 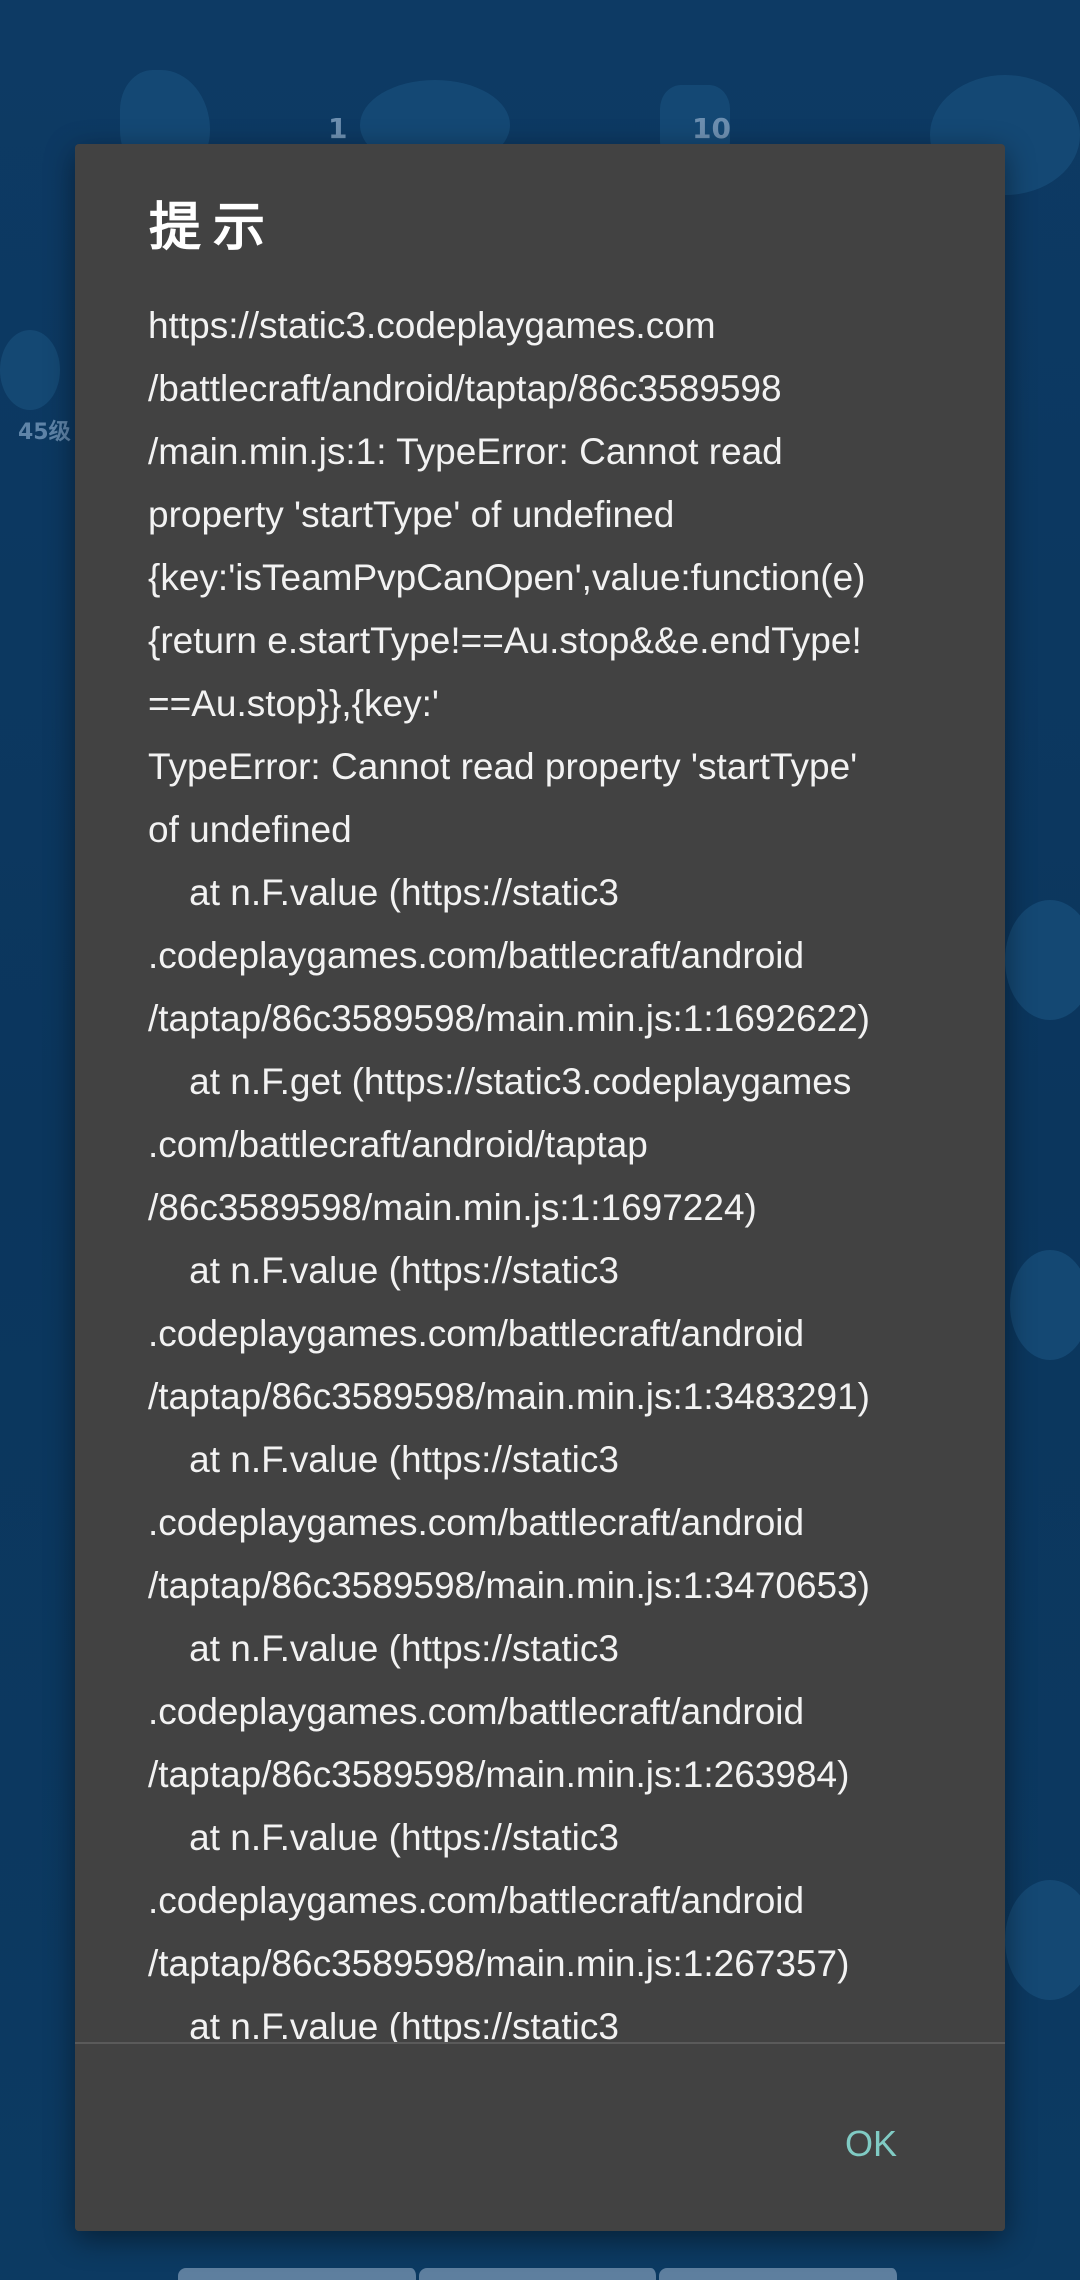 I want to click on ok-button: OK, so click(x=871, y=2144).